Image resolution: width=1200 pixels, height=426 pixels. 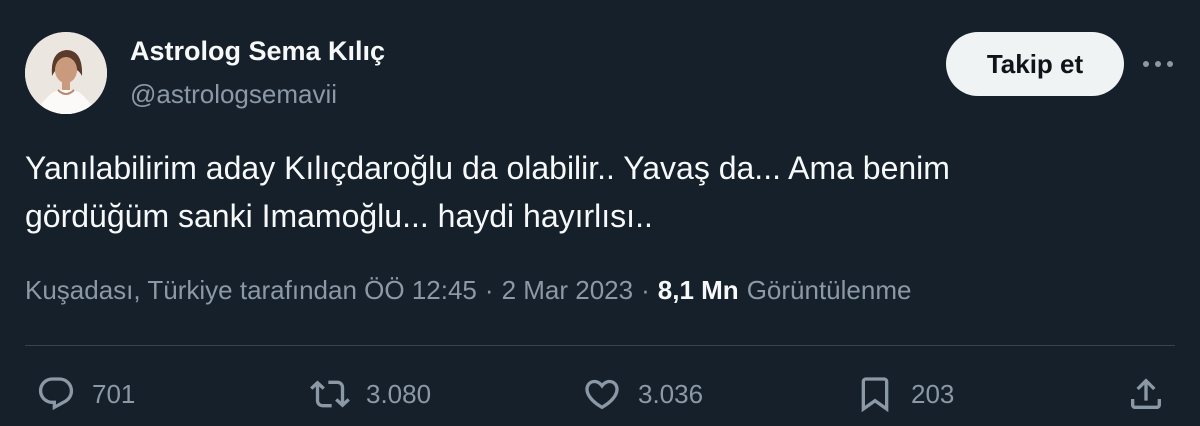 What do you see at coordinates (904, 394) in the screenshot?
I see `bookmark-button: 203` at bounding box center [904, 394].